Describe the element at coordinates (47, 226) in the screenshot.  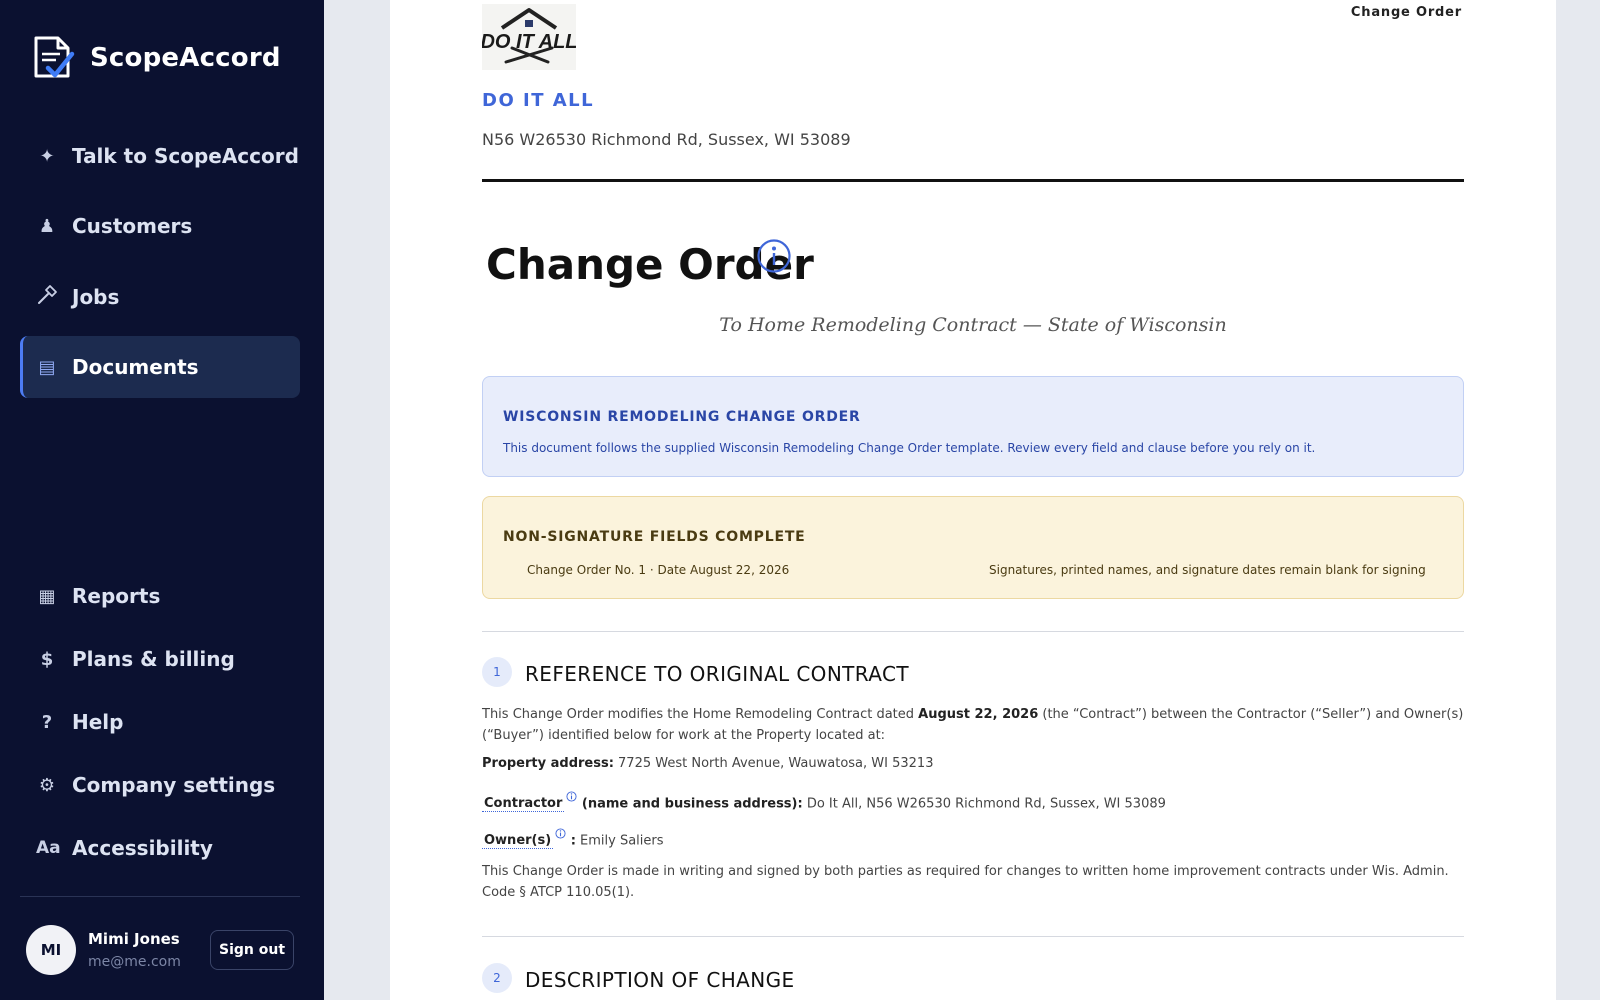
I see `person-icon: ♟` at that location.